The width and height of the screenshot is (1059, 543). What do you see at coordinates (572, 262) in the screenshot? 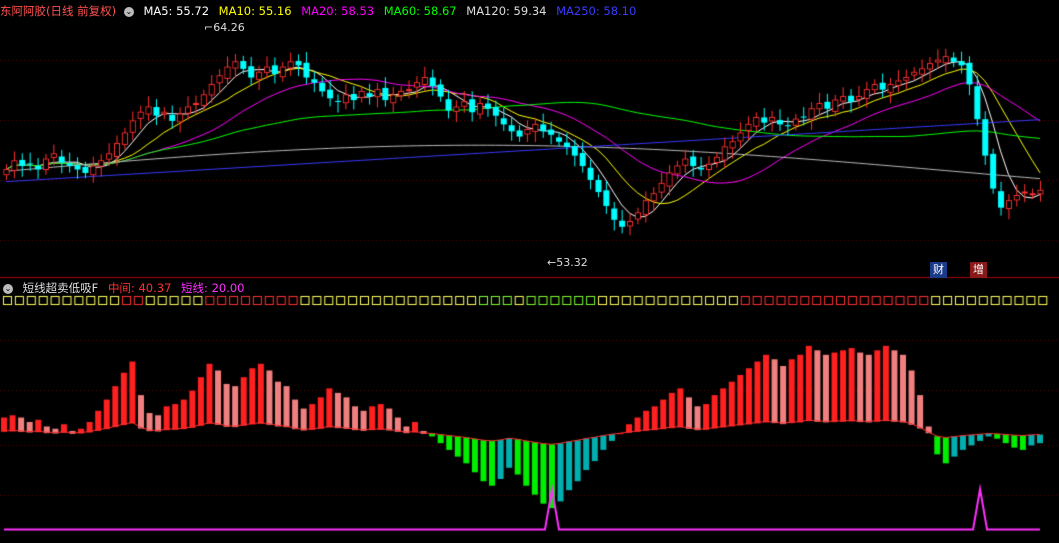
I see `low-price-label: 53.32` at bounding box center [572, 262].